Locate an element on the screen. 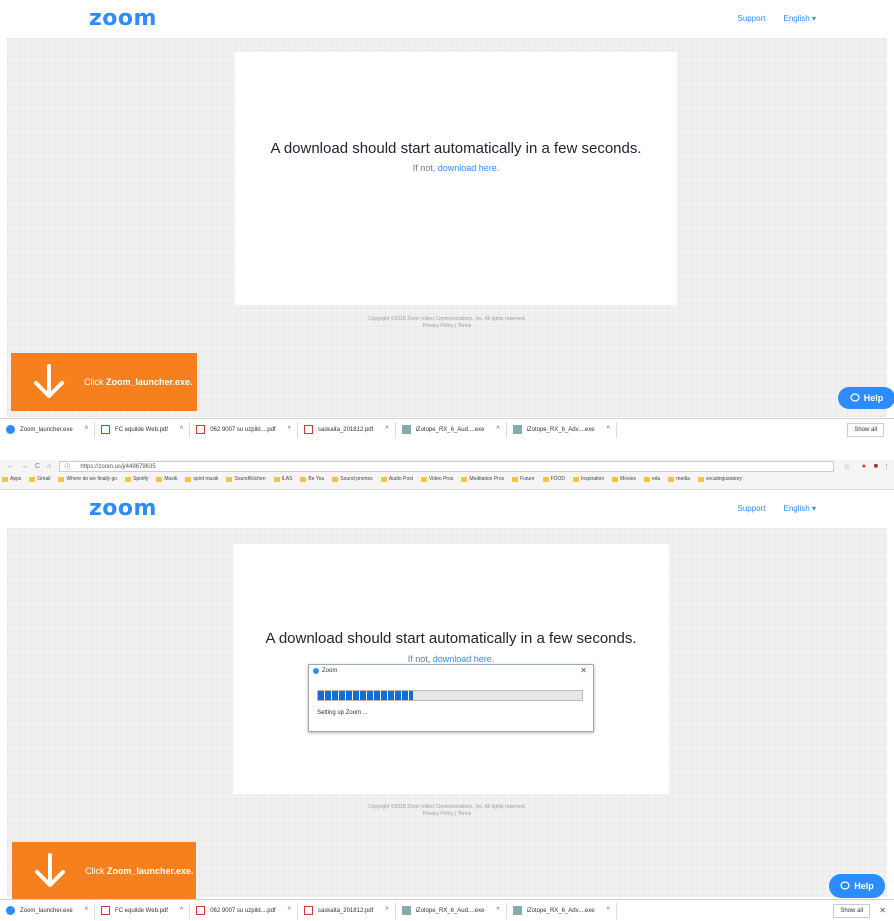 The height and width of the screenshot is (921, 894). progress-fill is located at coordinates (366, 695).